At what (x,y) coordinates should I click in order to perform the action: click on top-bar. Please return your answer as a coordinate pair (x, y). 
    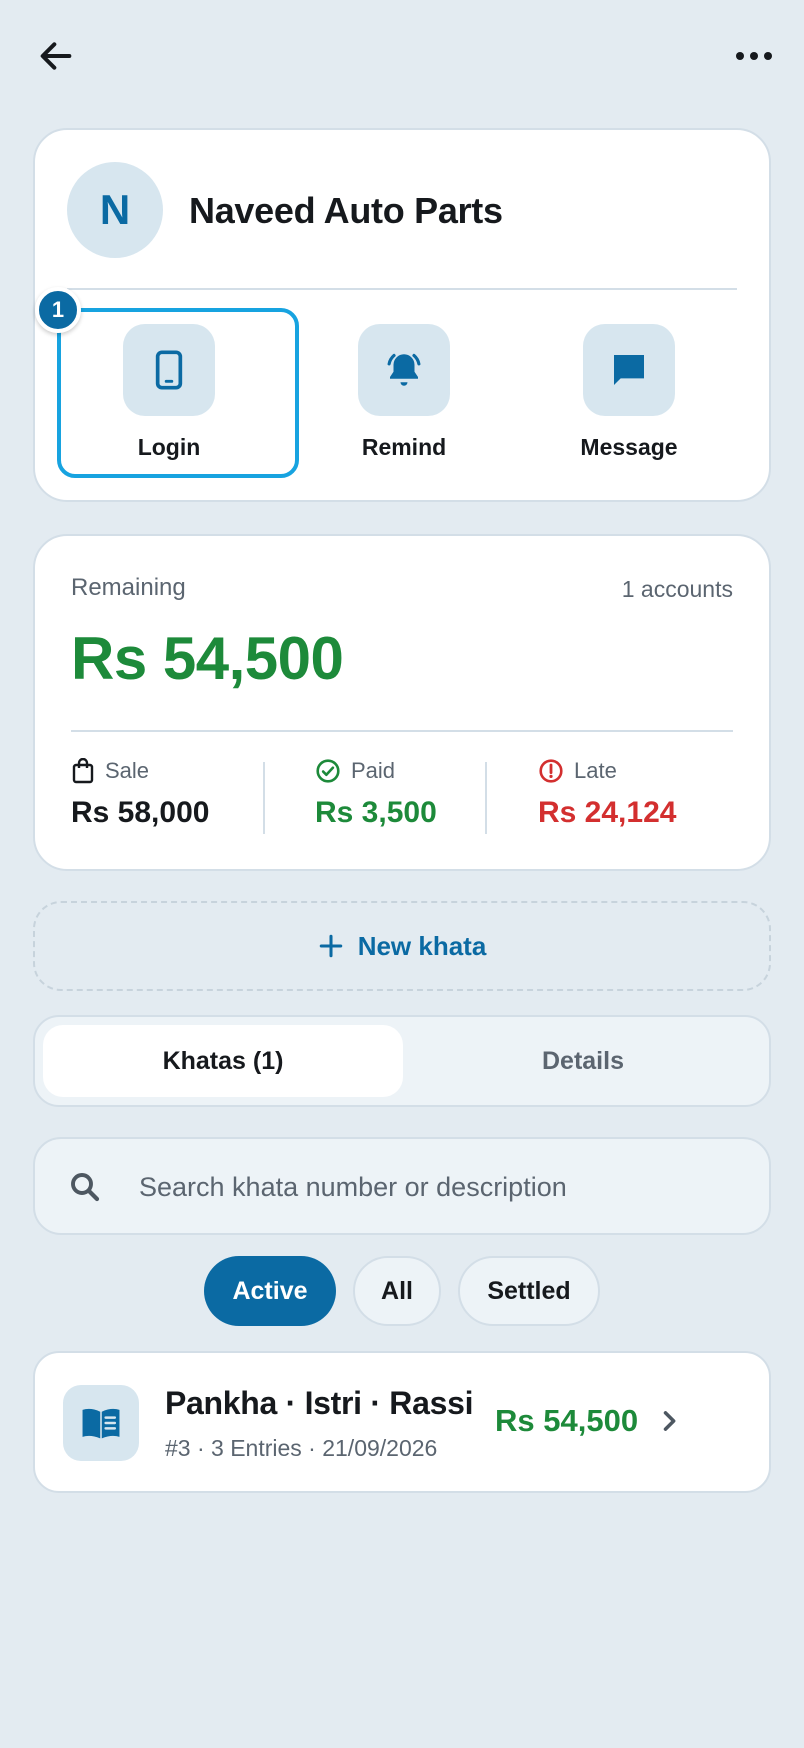
    Looking at the image, I should click on (402, 55).